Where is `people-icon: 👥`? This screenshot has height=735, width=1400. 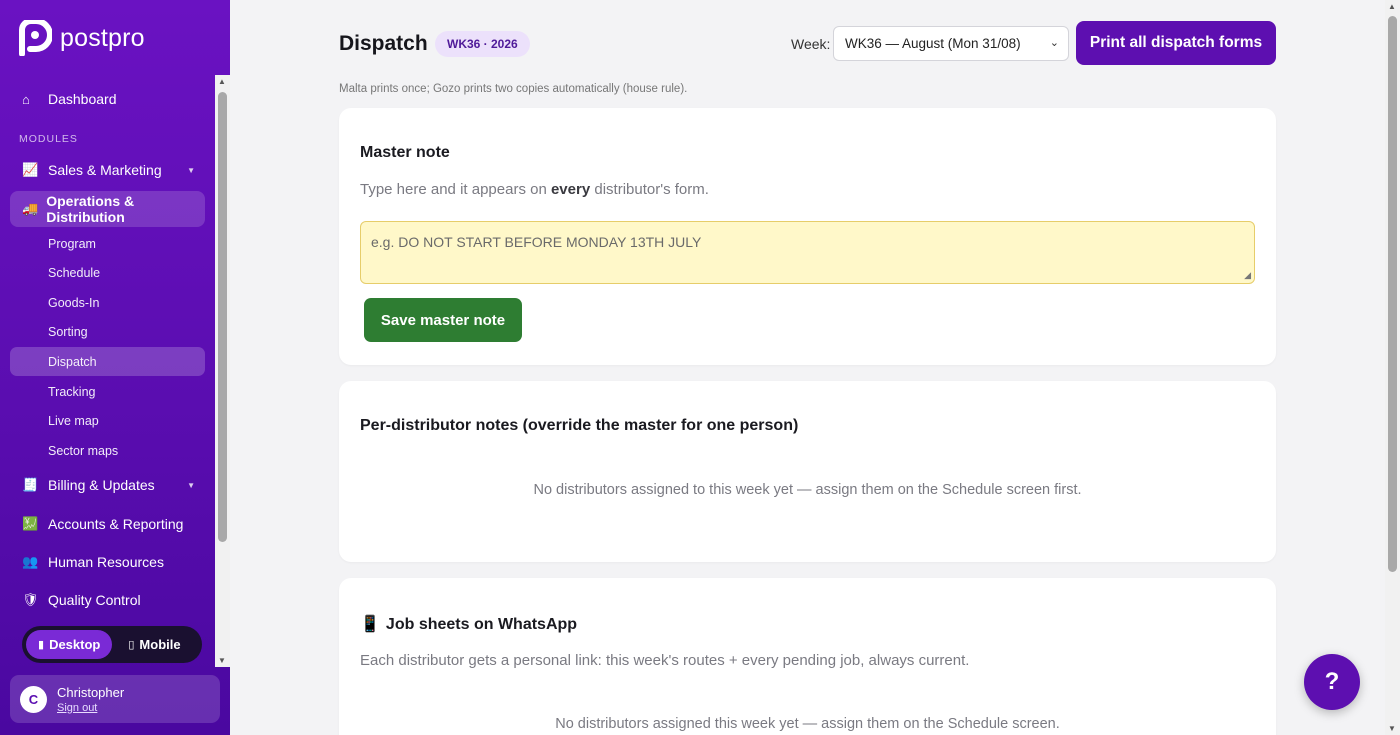 people-icon: 👥 is located at coordinates (30, 561).